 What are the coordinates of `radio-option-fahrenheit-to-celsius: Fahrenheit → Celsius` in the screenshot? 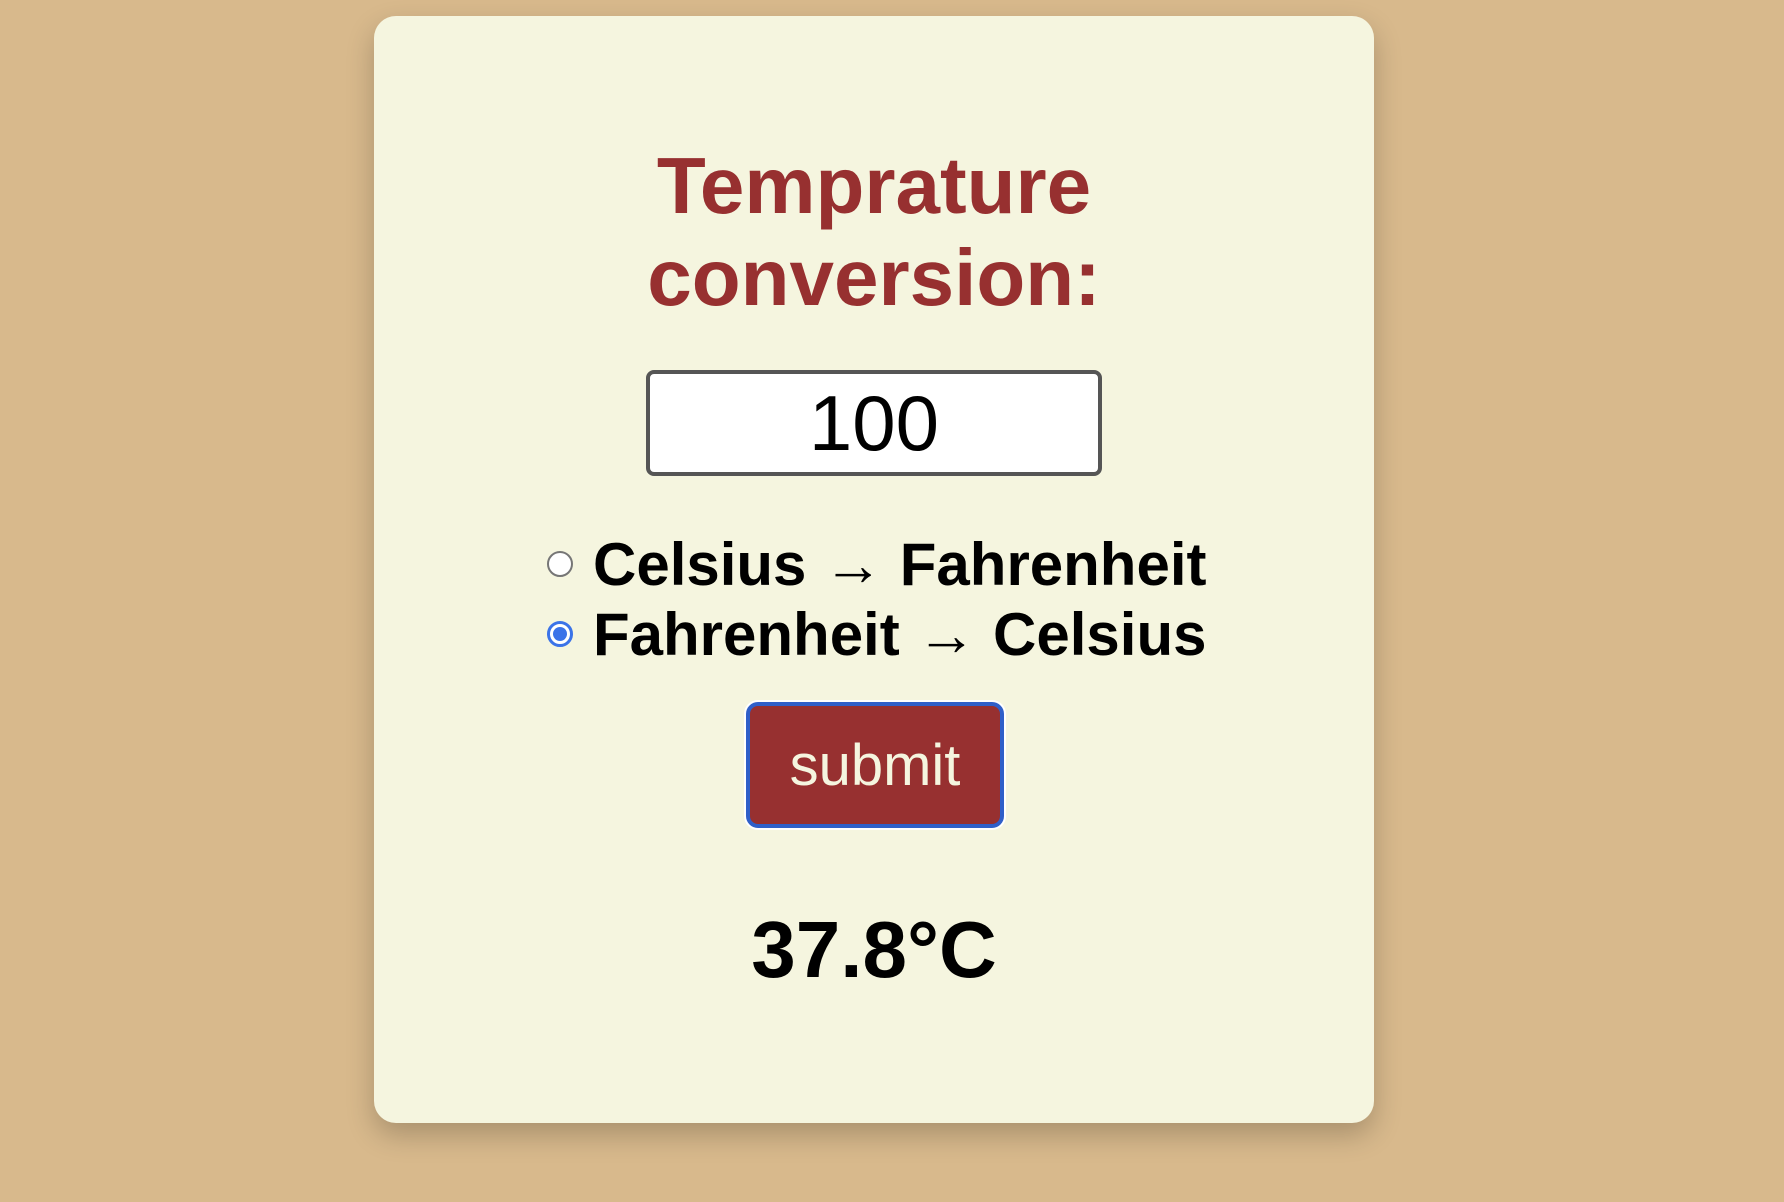 It's located at (876, 634).